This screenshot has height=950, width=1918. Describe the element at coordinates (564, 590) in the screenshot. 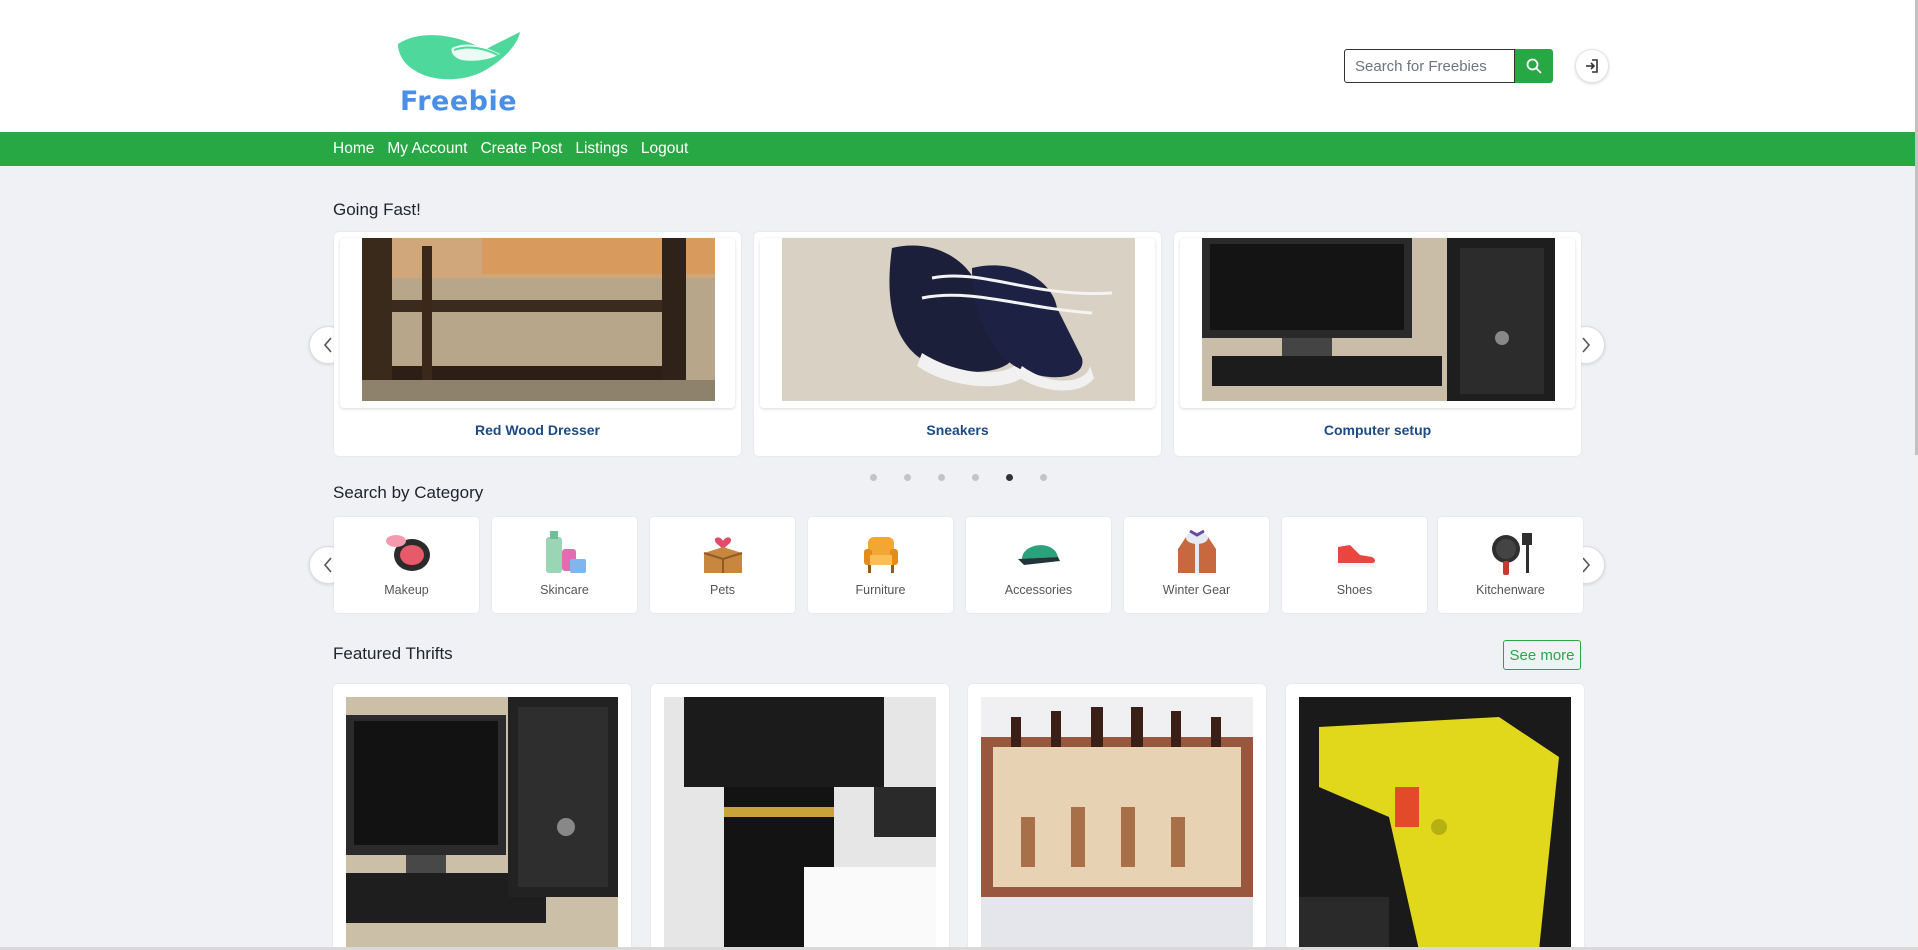

I see `category-label: Skincare` at that location.